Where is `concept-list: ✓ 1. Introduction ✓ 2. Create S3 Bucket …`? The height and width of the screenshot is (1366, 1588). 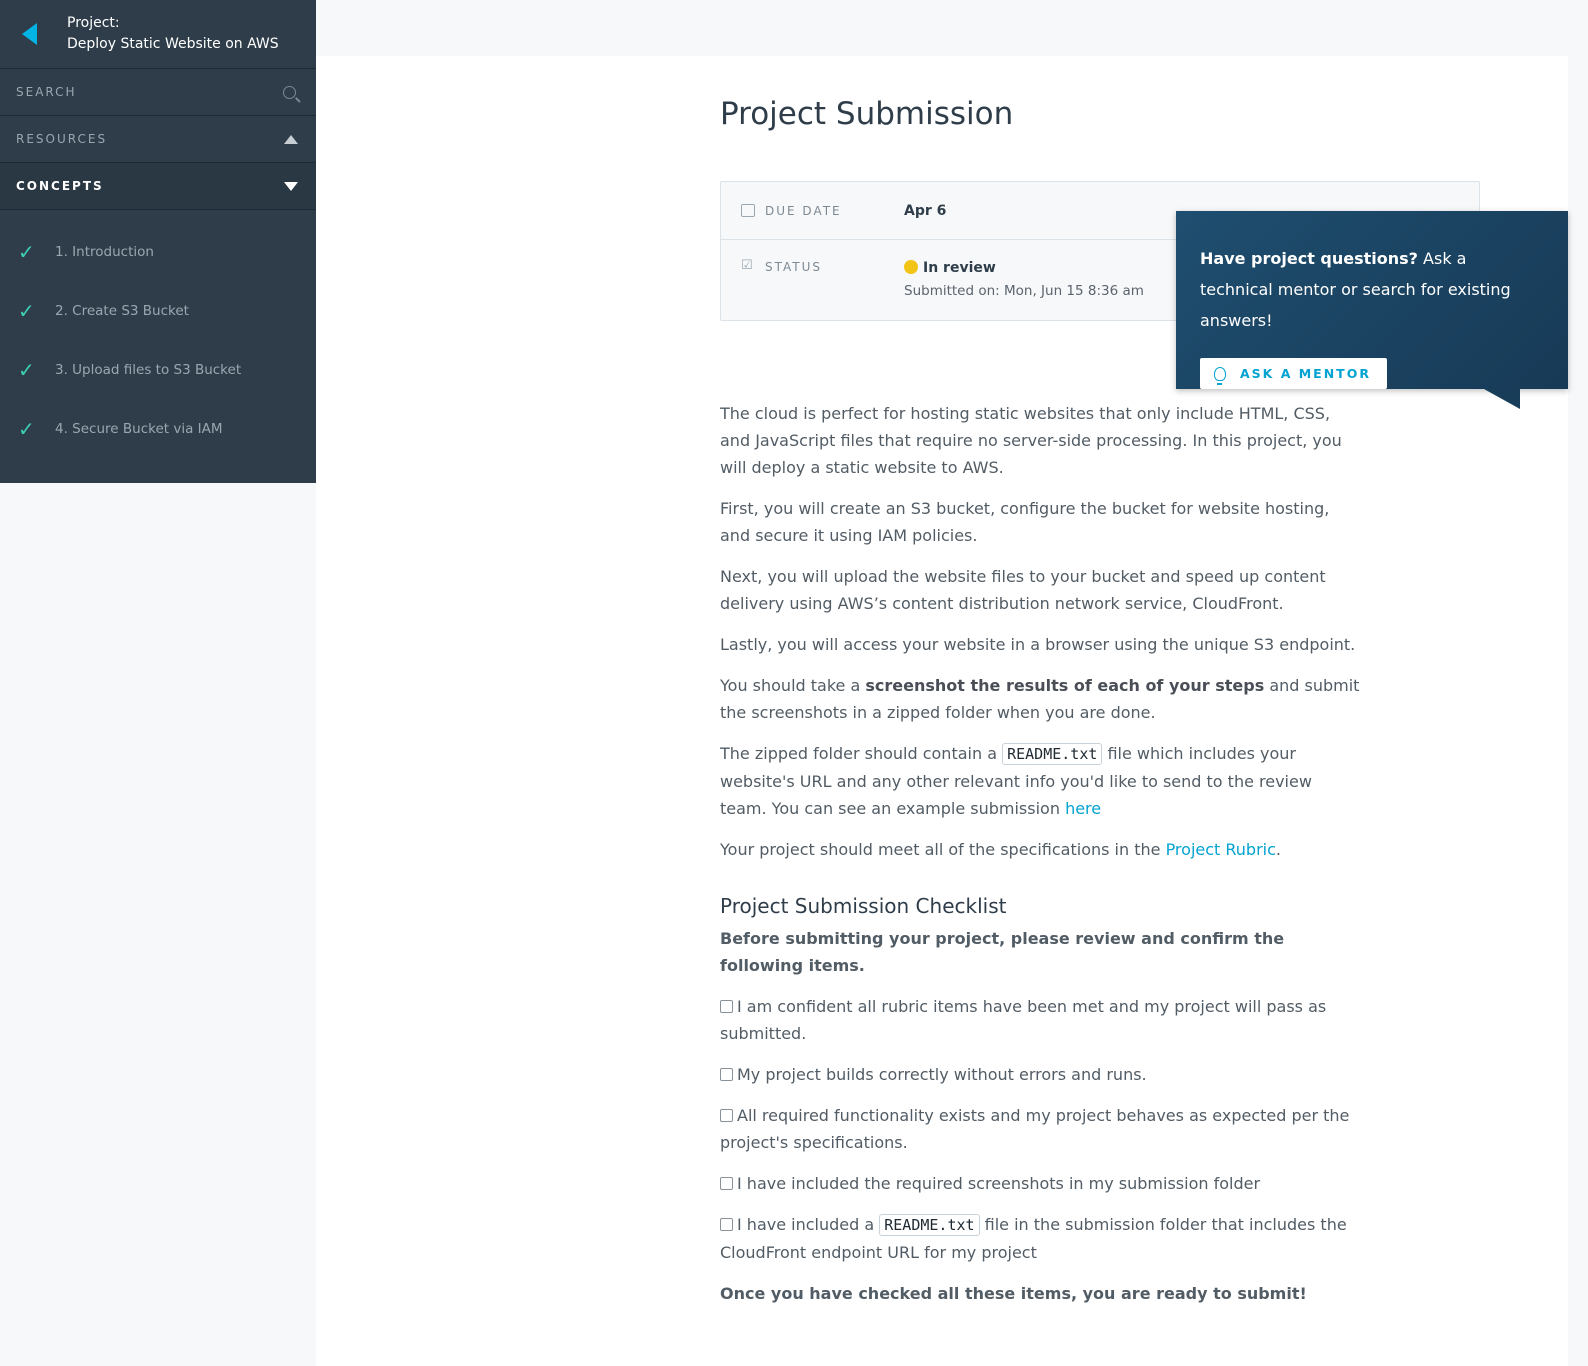 concept-list: ✓ 1. Introduction ✓ 2. Create S3 Bucket … is located at coordinates (158, 334).